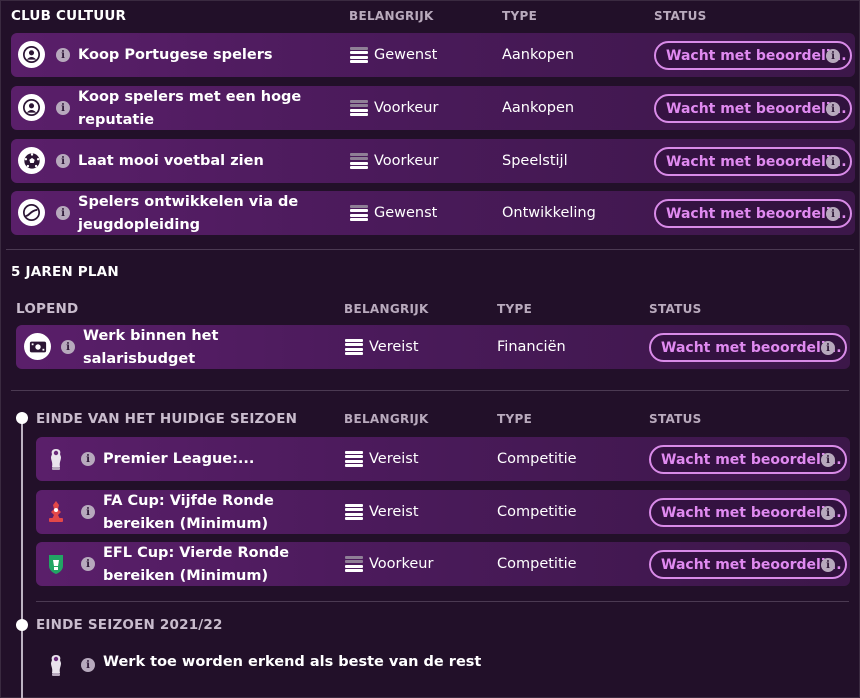  I want to click on objective-title: Werk binnen het salarisbudget, so click(151, 347).